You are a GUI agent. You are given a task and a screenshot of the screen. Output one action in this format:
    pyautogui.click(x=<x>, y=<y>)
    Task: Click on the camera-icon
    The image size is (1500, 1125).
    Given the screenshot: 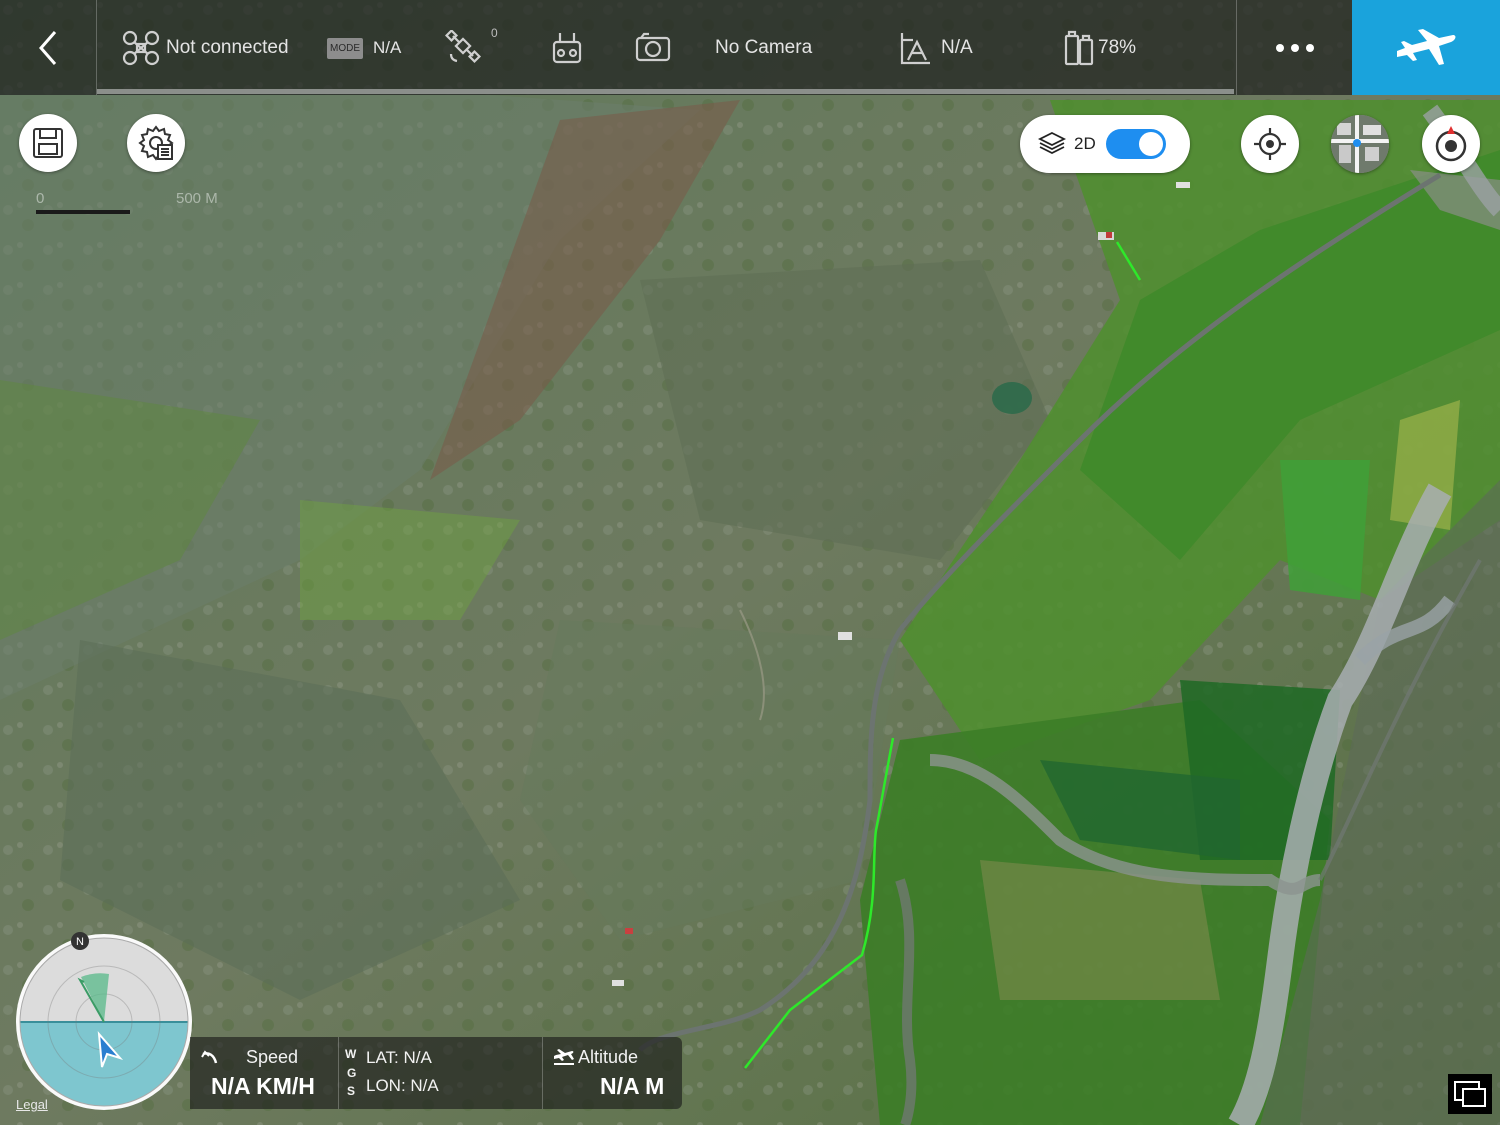 What is the action you would take?
    pyautogui.click(x=653, y=47)
    